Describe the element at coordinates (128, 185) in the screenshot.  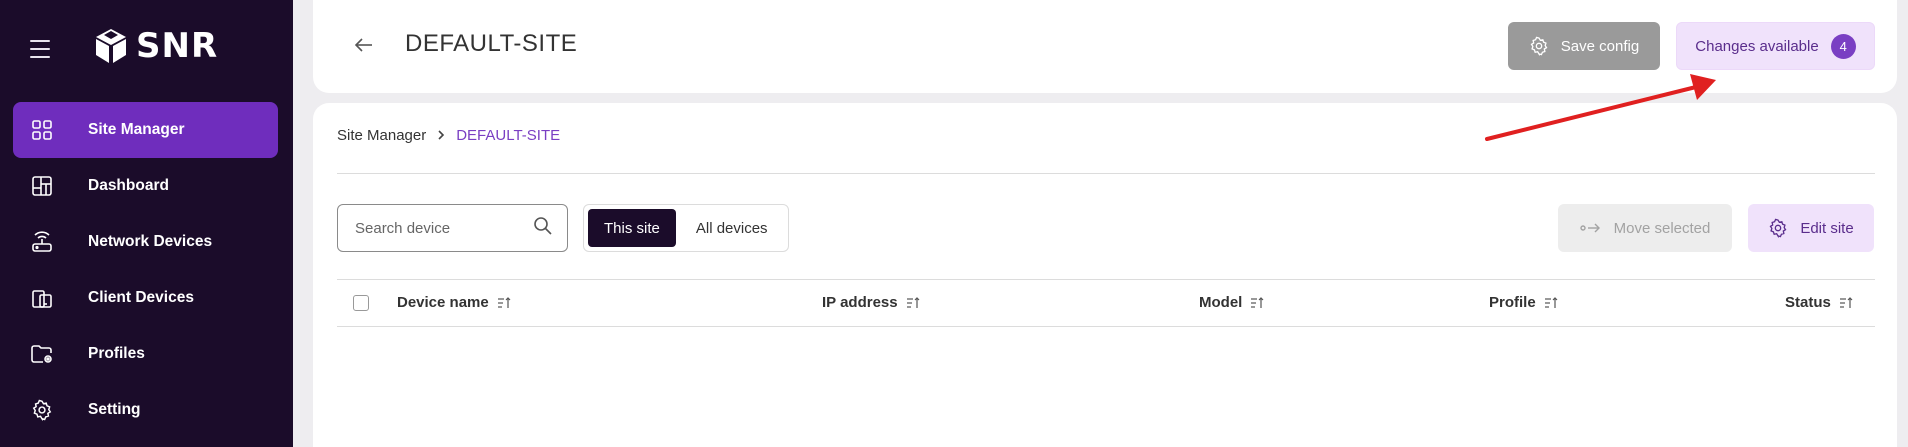
I see `sidebar-item-label: Dashboard` at that location.